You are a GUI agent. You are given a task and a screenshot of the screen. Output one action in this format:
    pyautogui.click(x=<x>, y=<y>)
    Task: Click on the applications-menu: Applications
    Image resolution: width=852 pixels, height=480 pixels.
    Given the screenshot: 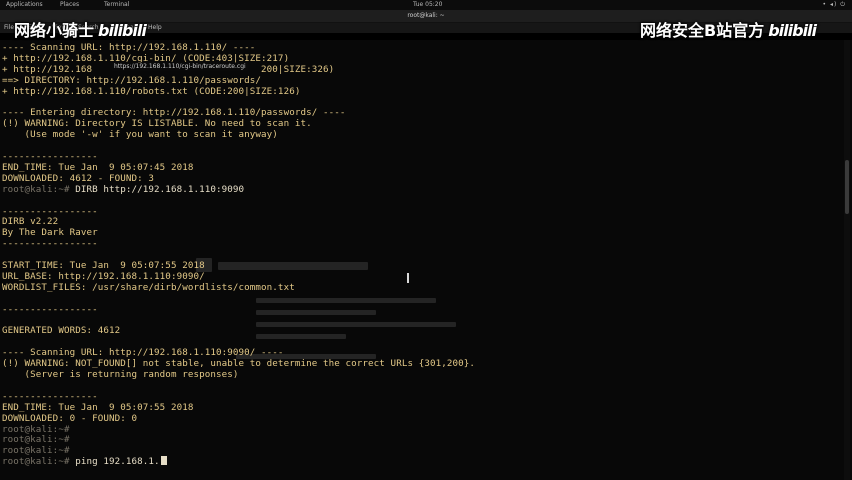 What is the action you would take?
    pyautogui.click(x=24, y=5)
    